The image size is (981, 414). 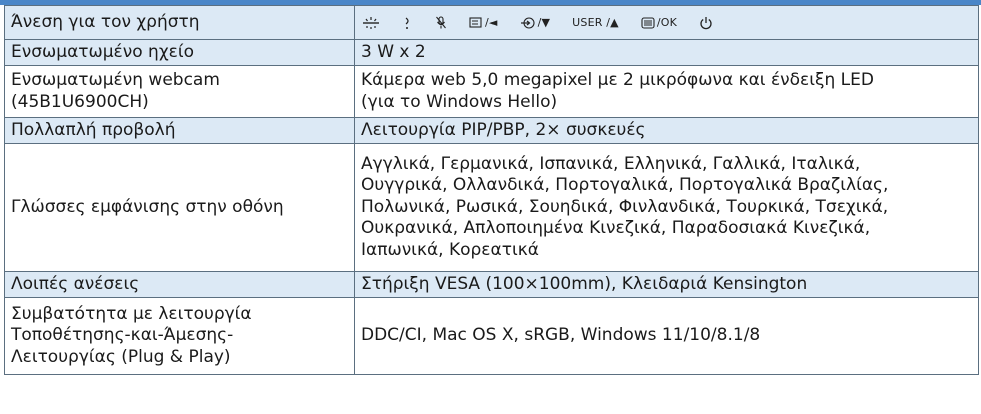 I want to click on spec-label-line: Τοποθέτησης-και-Άμεσης-, so click(x=122, y=335).